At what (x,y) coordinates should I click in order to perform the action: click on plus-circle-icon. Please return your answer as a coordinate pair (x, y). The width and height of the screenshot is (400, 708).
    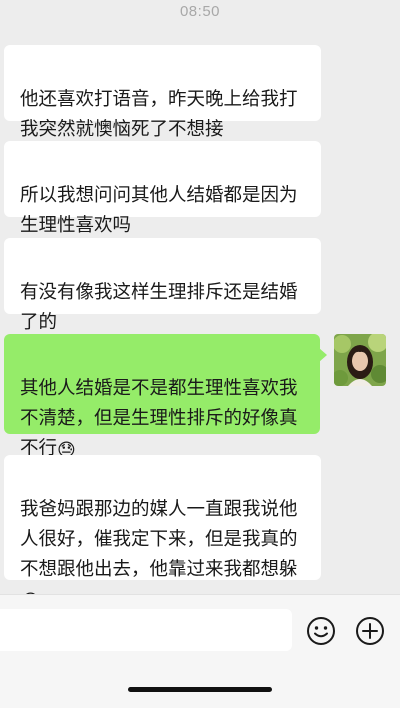
    Looking at the image, I should click on (370, 631).